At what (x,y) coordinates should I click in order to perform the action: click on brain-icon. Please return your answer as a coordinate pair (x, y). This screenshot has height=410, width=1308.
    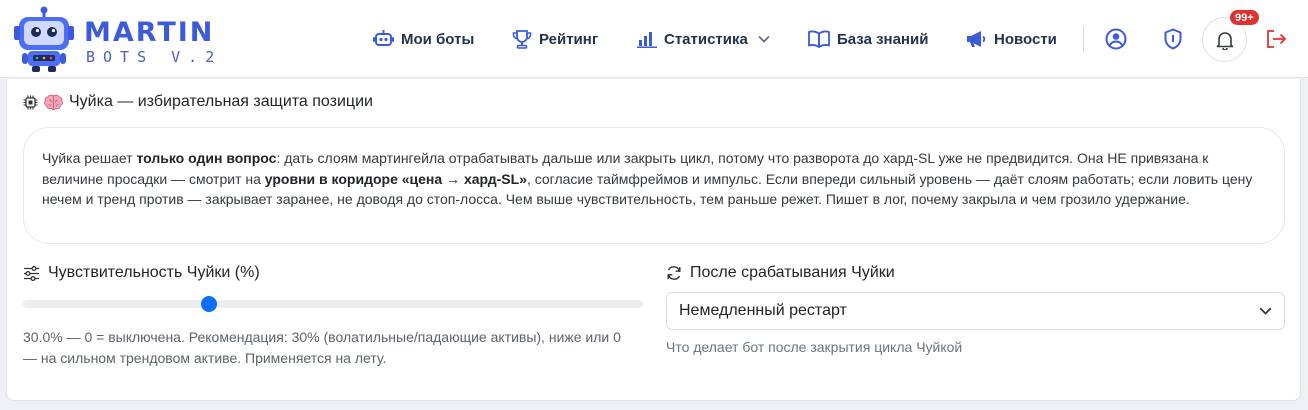
    Looking at the image, I should click on (53, 102).